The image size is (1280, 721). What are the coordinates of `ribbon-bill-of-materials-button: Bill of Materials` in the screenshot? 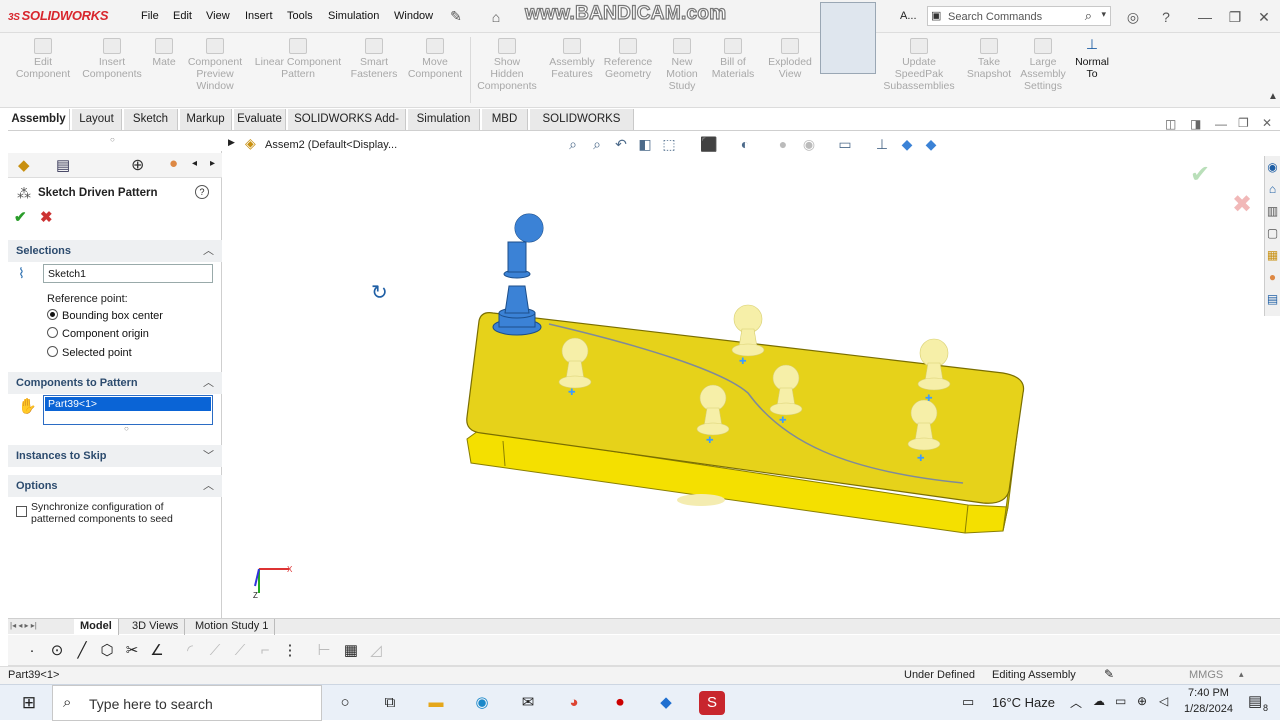 It's located at (733, 59).